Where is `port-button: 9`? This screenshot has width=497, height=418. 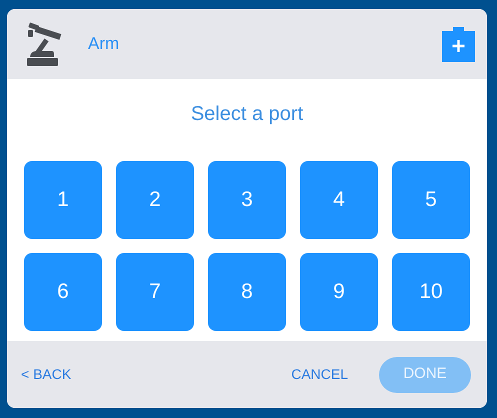
port-button: 9 is located at coordinates (339, 292).